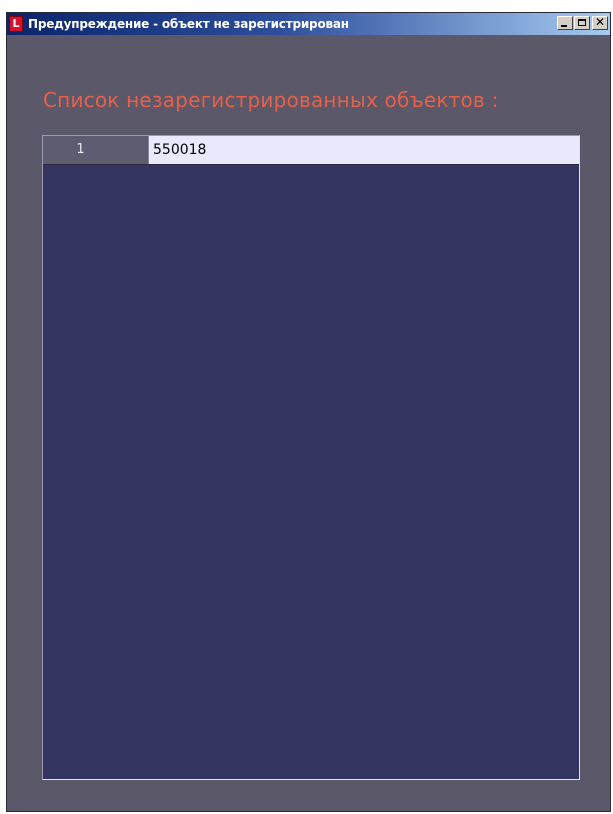  I want to click on close-button: ✕, so click(600, 22).